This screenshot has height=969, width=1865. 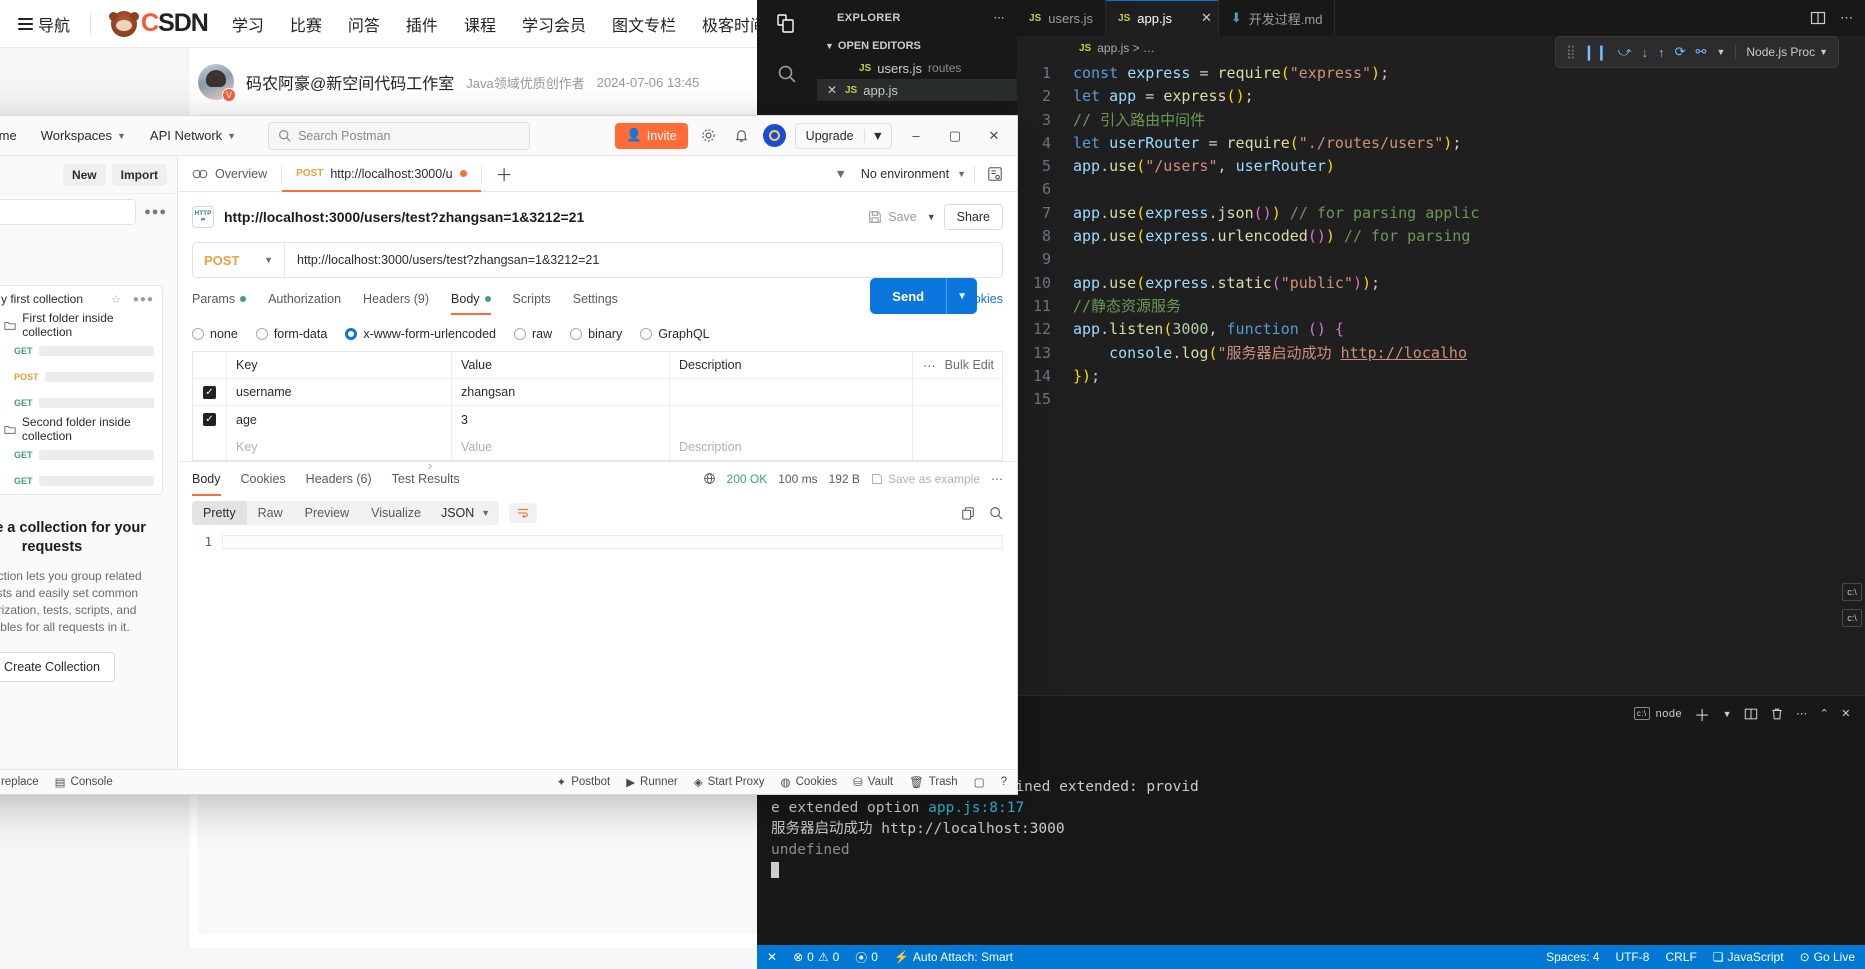 I want to click on search-icon, so click(x=787, y=74).